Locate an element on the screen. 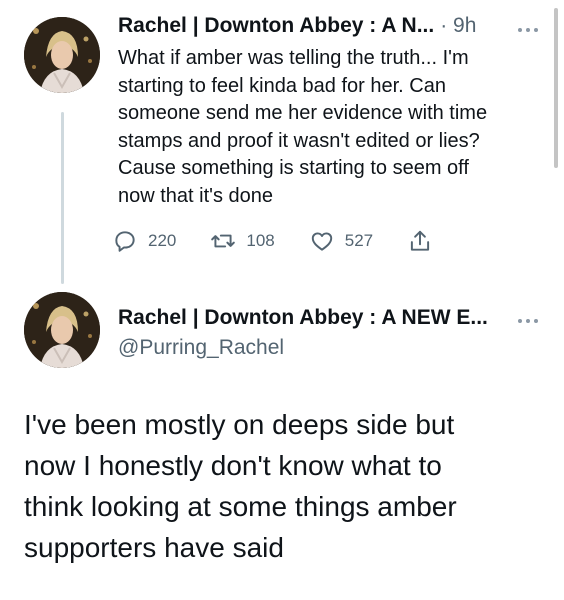  tweet-text-line: now I honestly don't know what to is located at coordinates (233, 465).